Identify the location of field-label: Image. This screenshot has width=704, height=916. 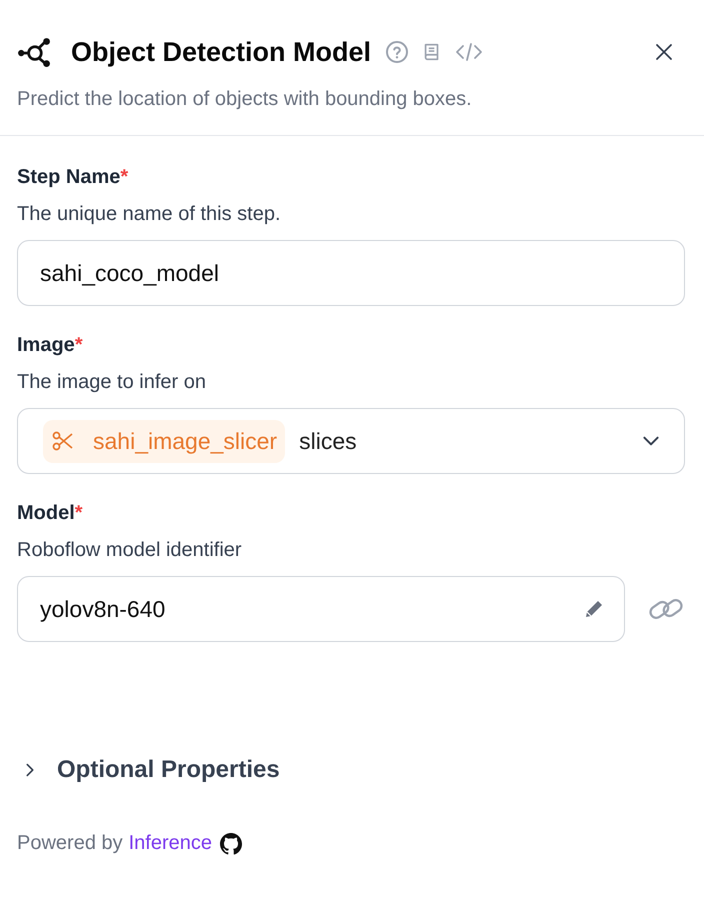
(46, 345).